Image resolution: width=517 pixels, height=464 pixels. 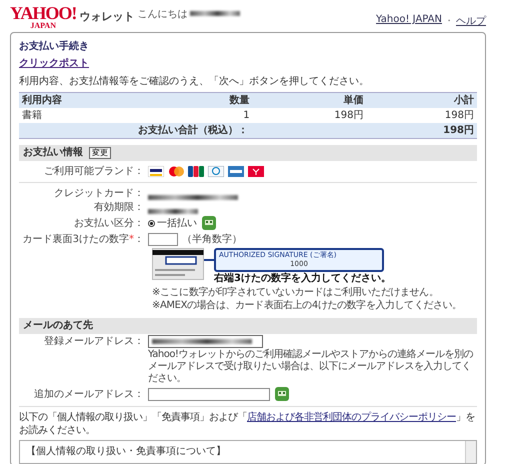 What do you see at coordinates (162, 14) in the screenshot?
I see `greeting-text: こんにちは` at bounding box center [162, 14].